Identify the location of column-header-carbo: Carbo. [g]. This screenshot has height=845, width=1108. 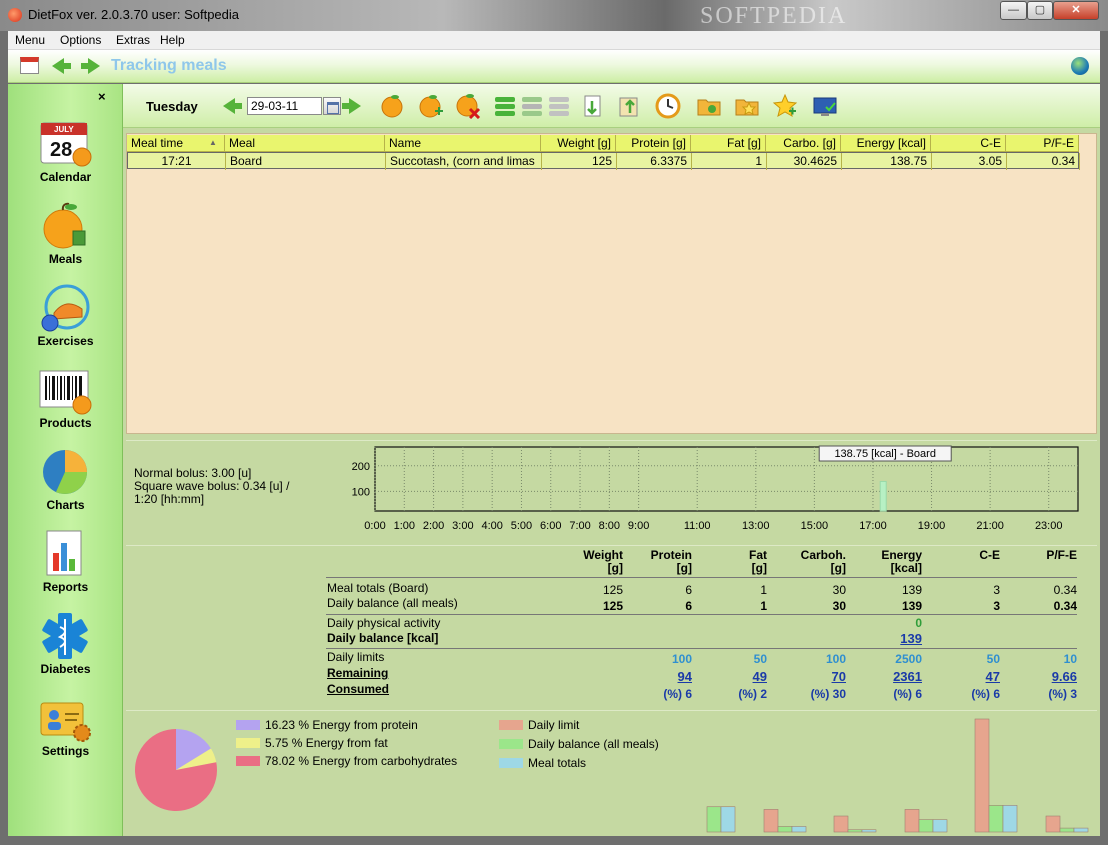
(803, 143).